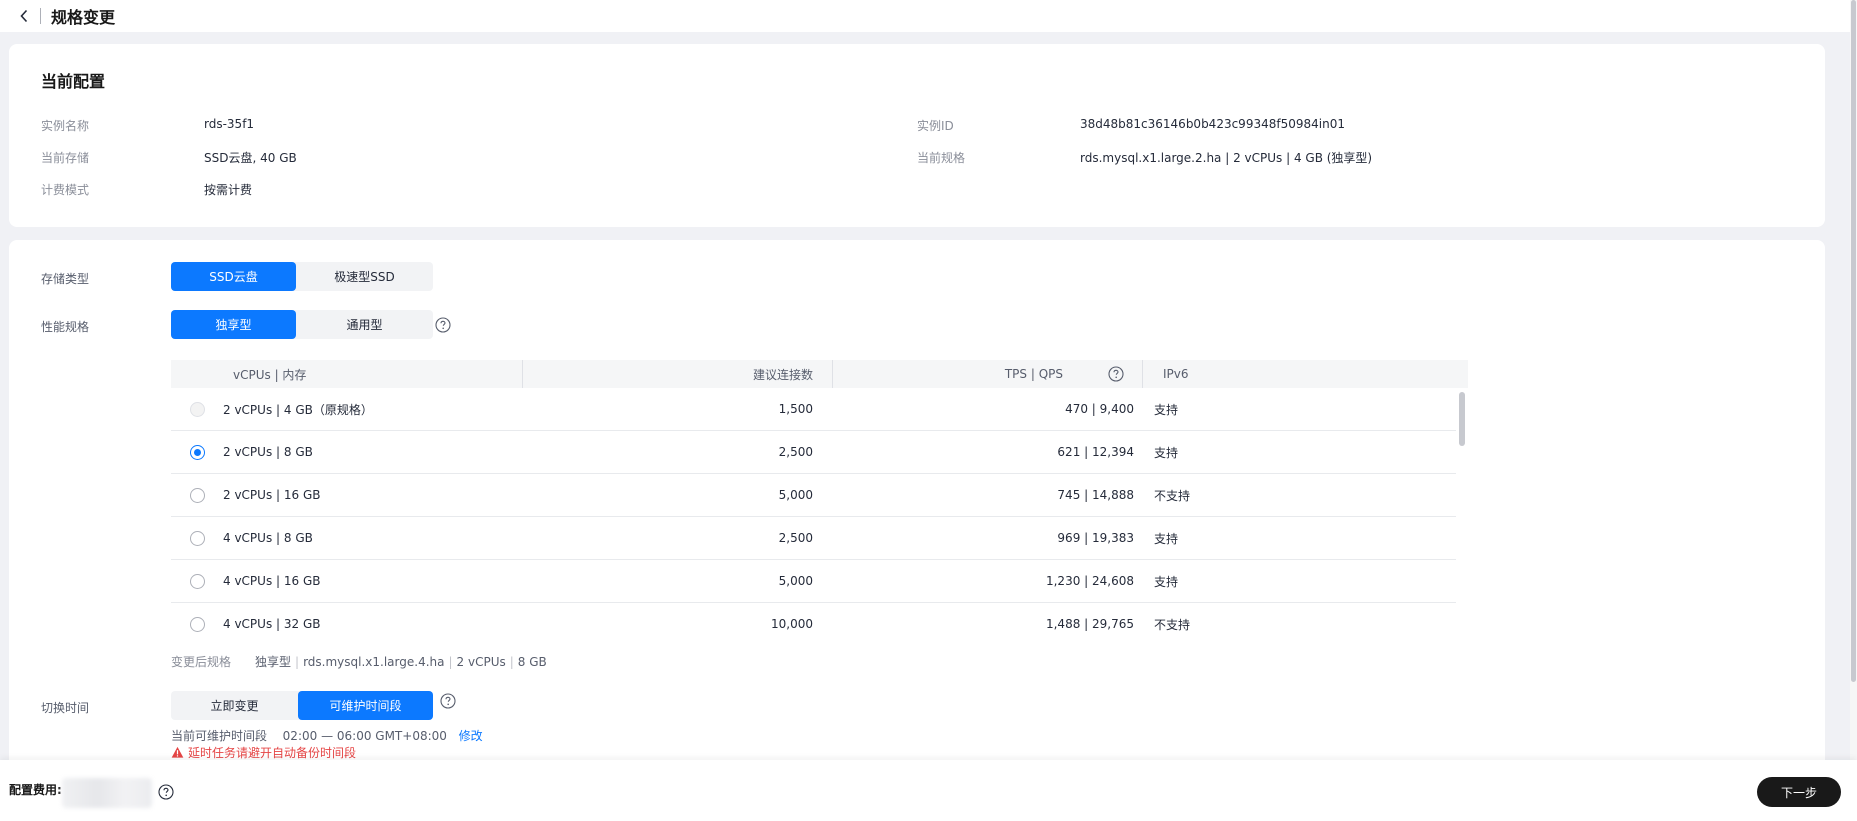  Describe the element at coordinates (272, 624) in the screenshot. I see `spec-cell: 4 vCPUs | 32 GB` at that location.